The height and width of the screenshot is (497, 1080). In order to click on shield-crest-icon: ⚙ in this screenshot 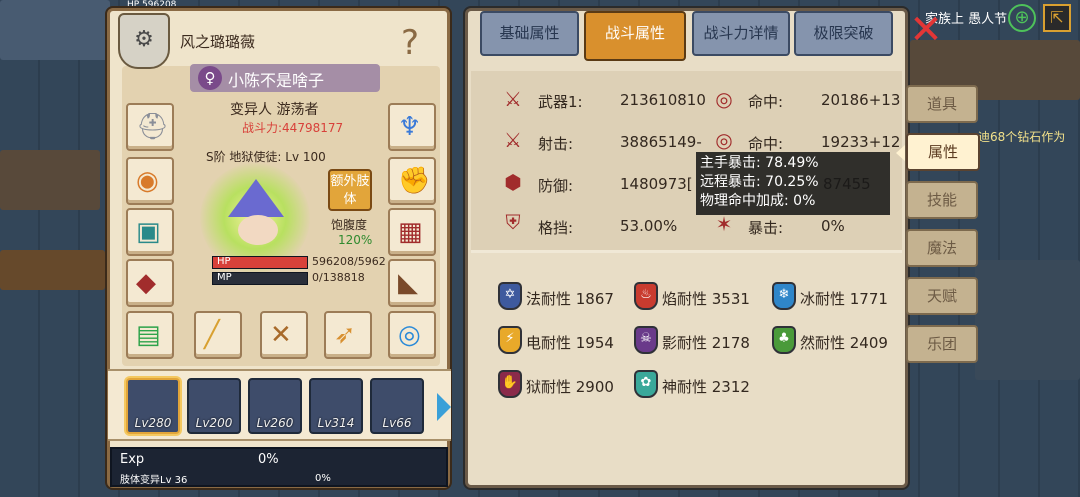, I will do `click(144, 41)`.